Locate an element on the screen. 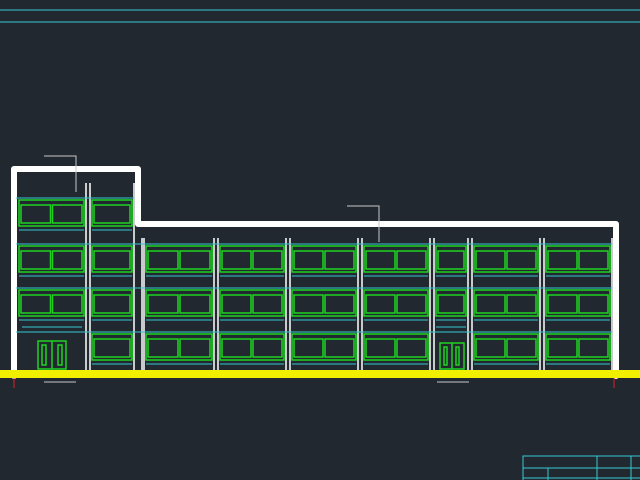  frame-border-lines is located at coordinates (320, 16).